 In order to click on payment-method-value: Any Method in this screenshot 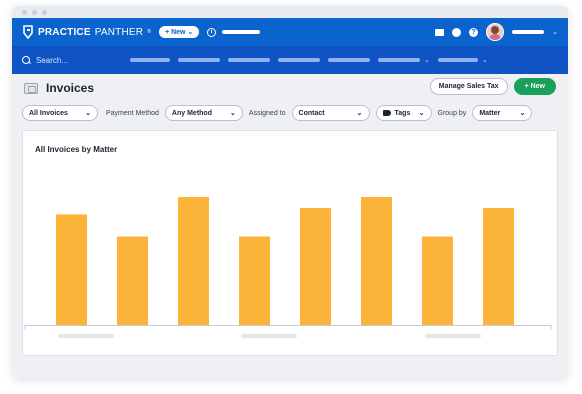, I will do `click(191, 113)`.